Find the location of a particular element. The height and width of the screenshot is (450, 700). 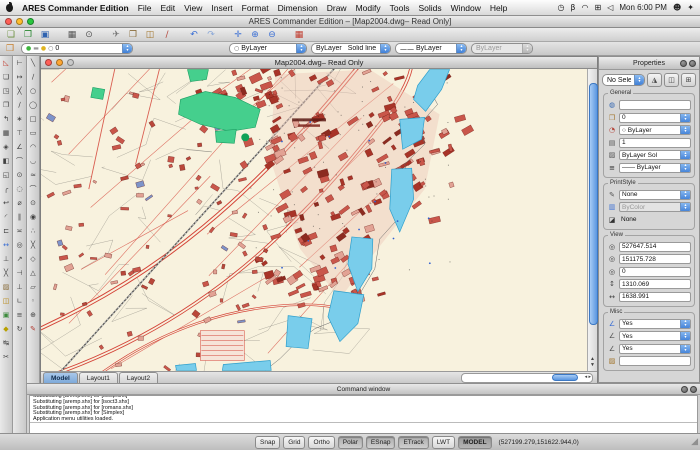

tool-icon-col1-21: ✂ is located at coordinates (6, 357).